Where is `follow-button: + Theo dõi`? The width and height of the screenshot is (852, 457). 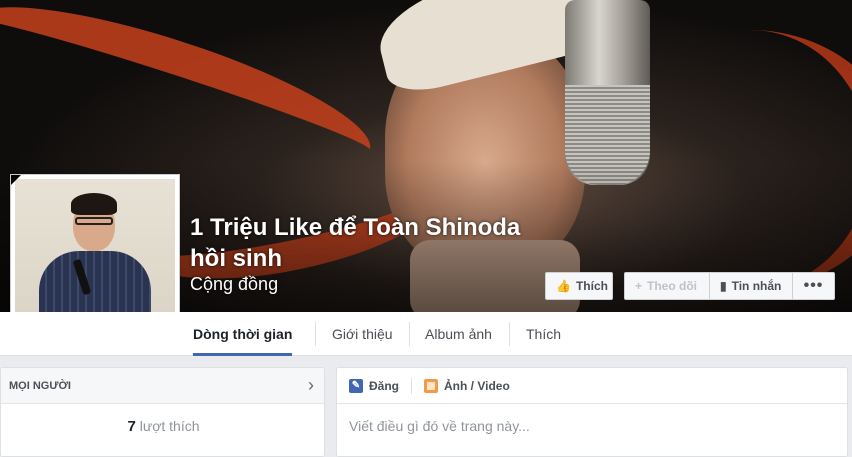
follow-button: + Theo dõi is located at coordinates (667, 286).